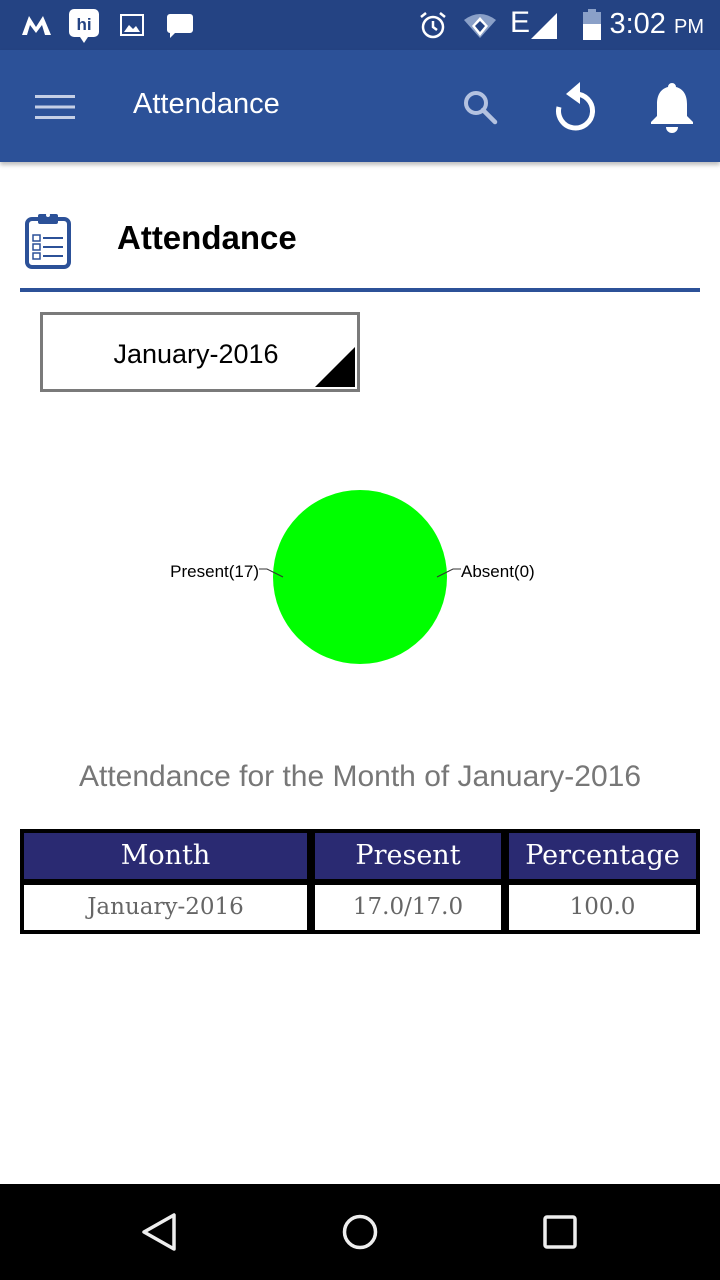  I want to click on app-bar-title: Attendance, so click(206, 104).